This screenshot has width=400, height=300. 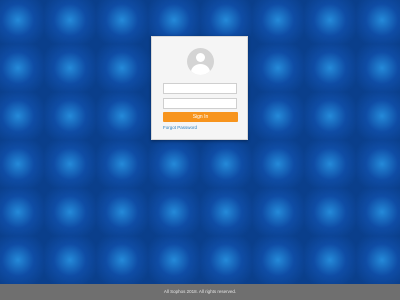 What do you see at coordinates (200, 117) in the screenshot?
I see `sign-in-button: Sign In` at bounding box center [200, 117].